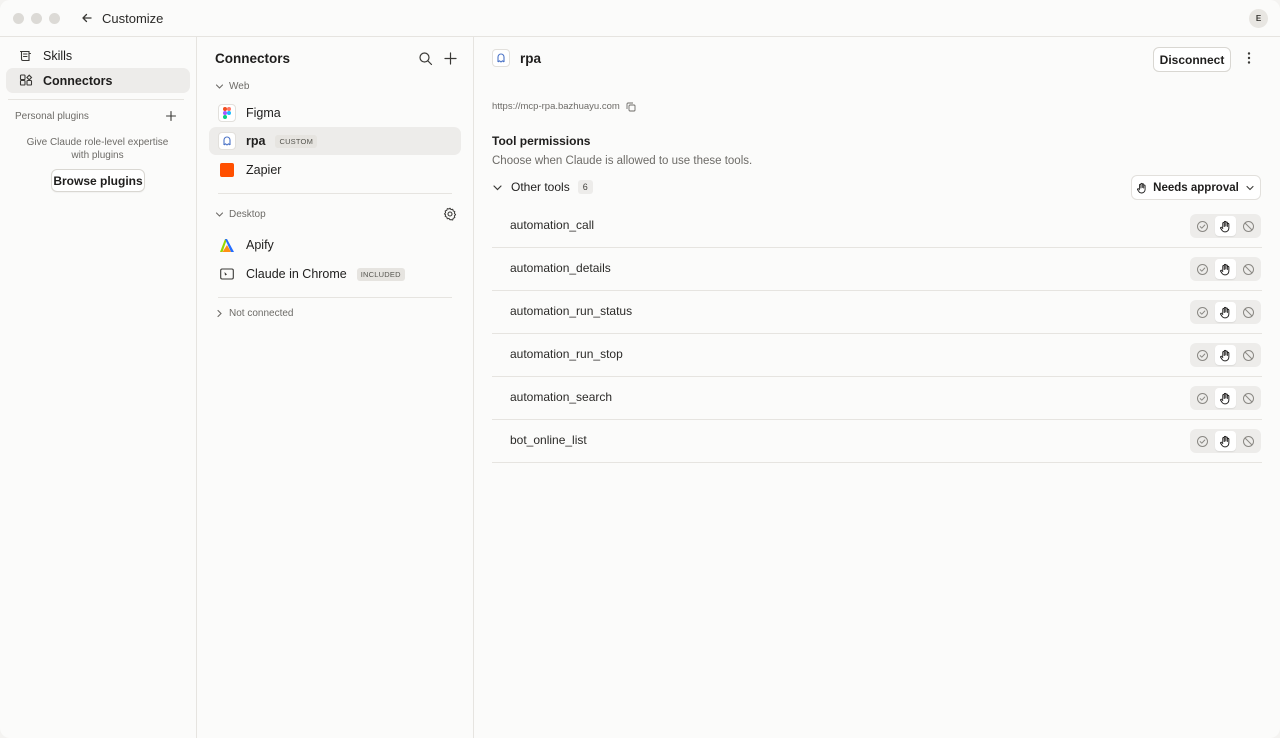  I want to click on not-connected-toggle: Not connected, so click(254, 313).